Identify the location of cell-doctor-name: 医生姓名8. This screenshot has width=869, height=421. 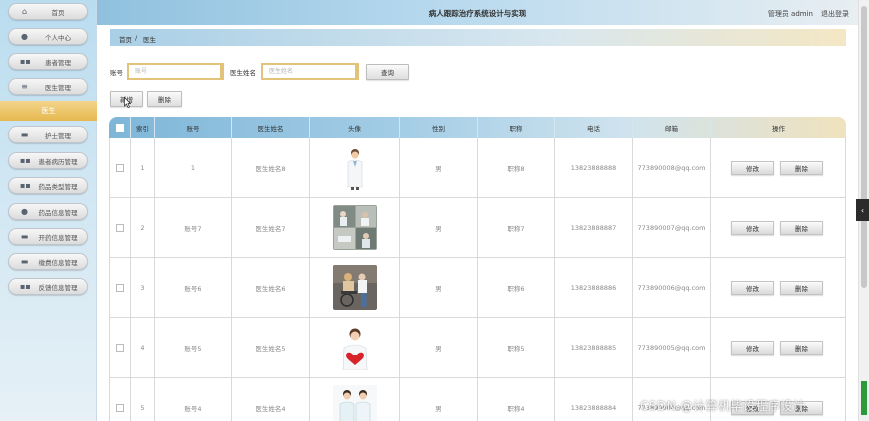
(271, 167).